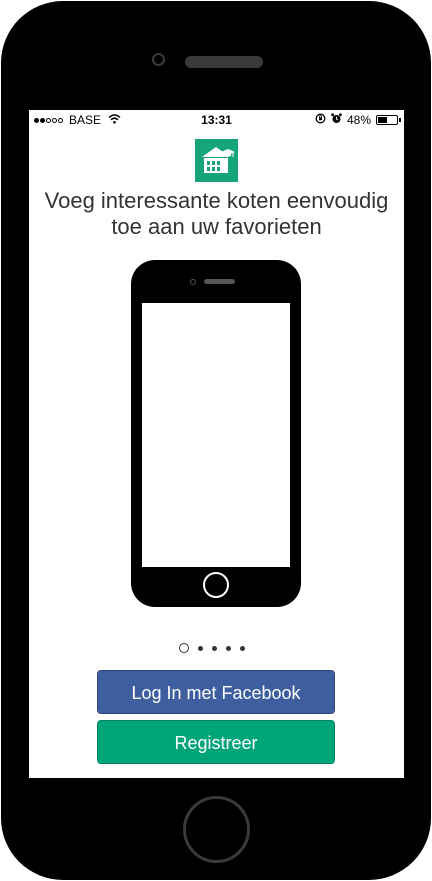  What do you see at coordinates (158, 59) in the screenshot?
I see `front-camera` at bounding box center [158, 59].